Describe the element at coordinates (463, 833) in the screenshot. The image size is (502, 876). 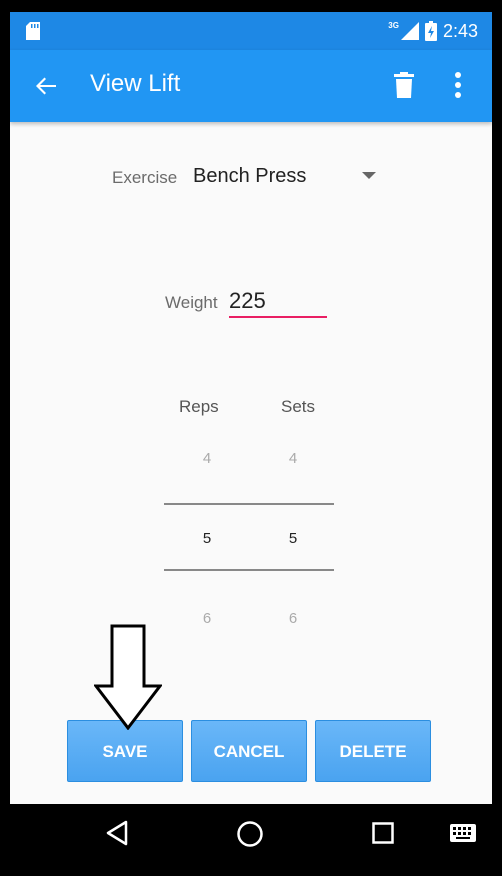
I see `keyboard-icon` at that location.